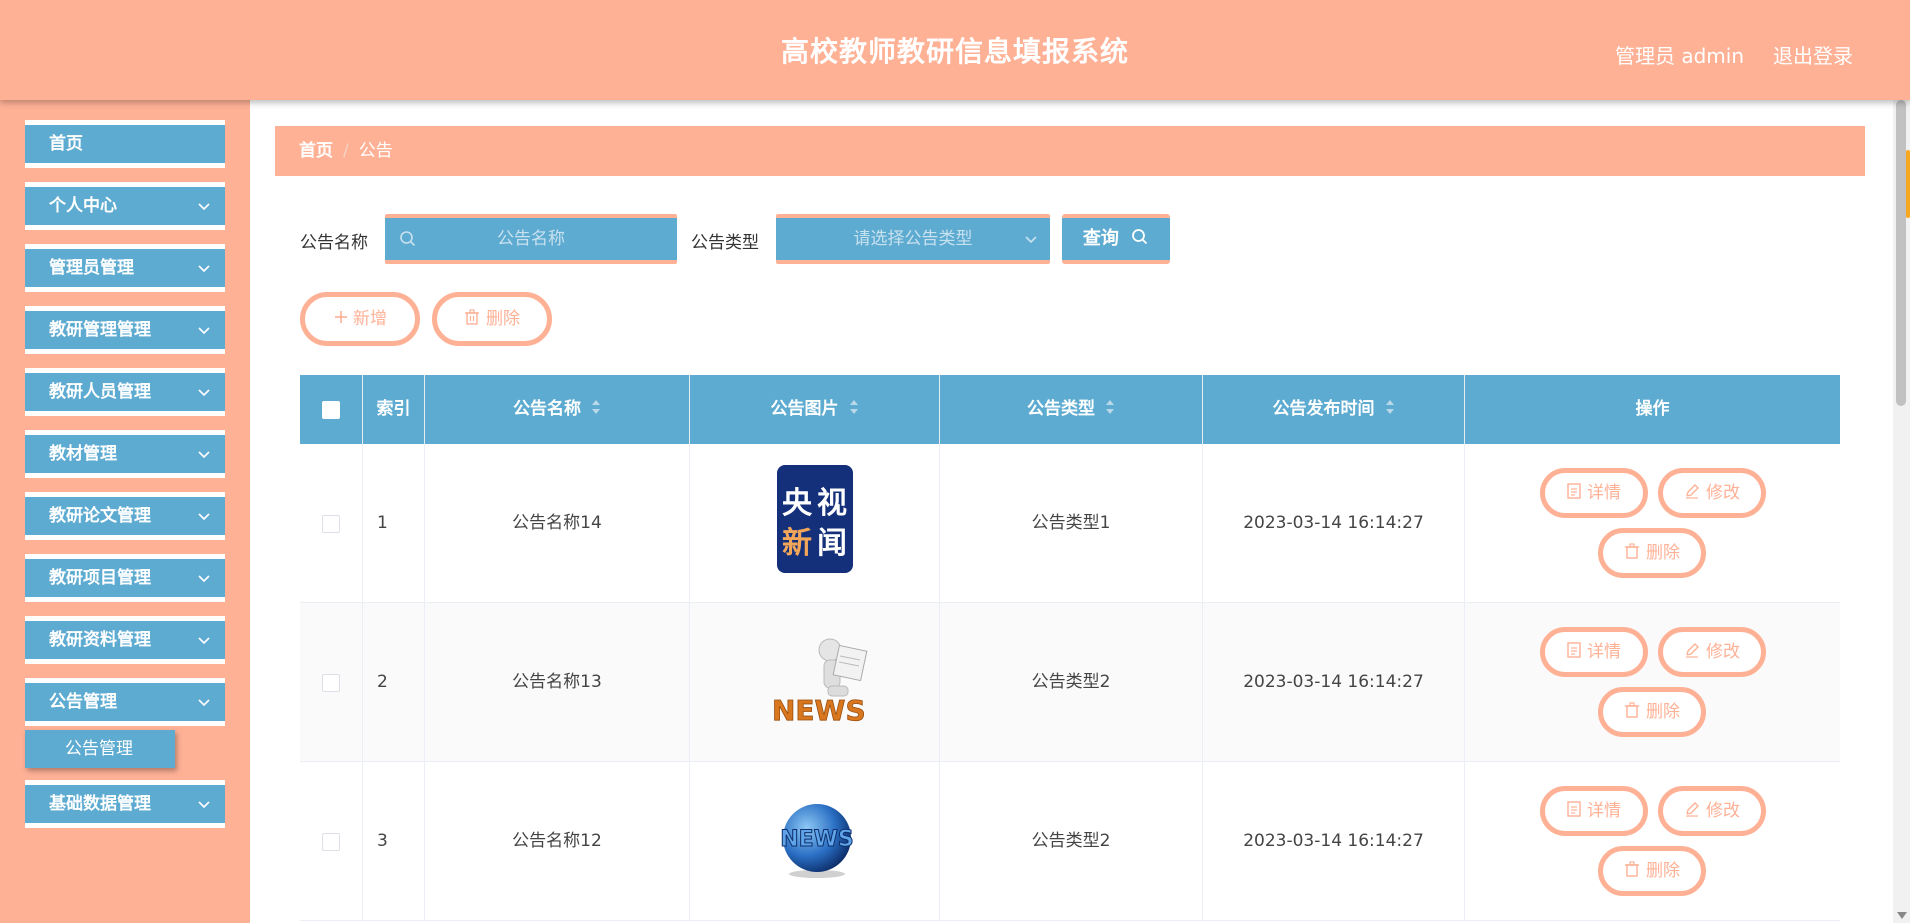 This screenshot has height=923, width=1910. Describe the element at coordinates (797, 543) in the screenshot. I see `thumb-char: 新` at that location.